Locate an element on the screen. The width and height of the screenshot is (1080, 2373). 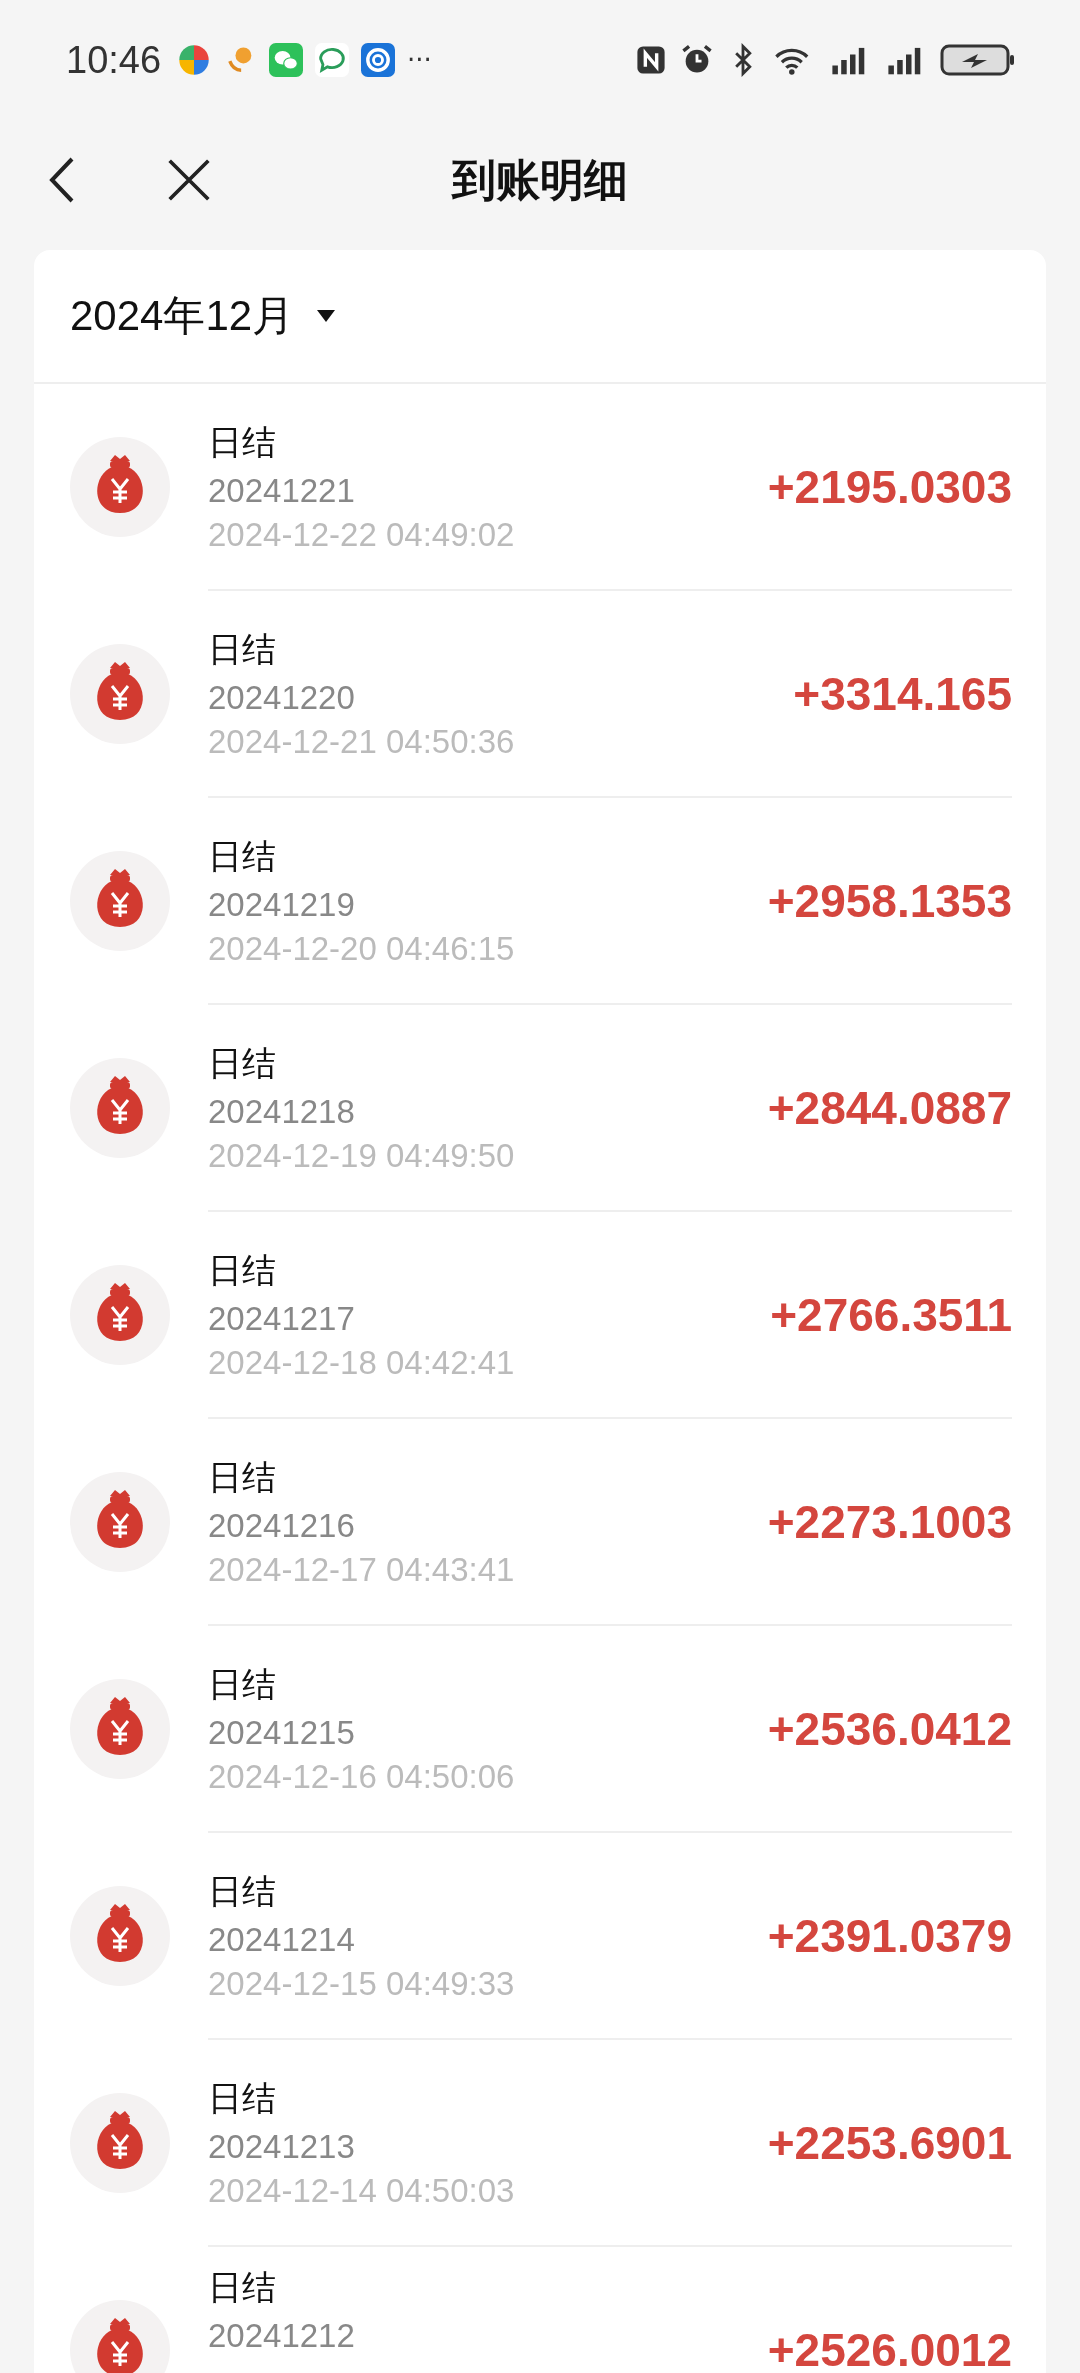
amount: +3314.165 is located at coordinates (902, 693).